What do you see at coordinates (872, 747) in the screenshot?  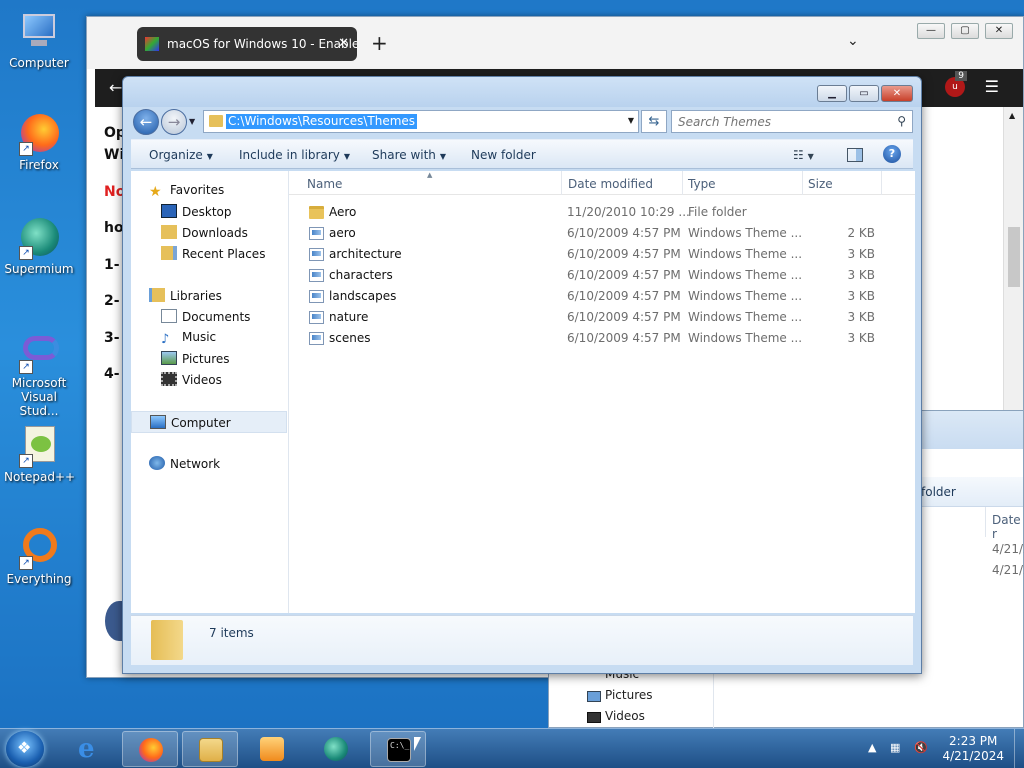 I see `show-hidden-icons-icon: ▲` at bounding box center [872, 747].